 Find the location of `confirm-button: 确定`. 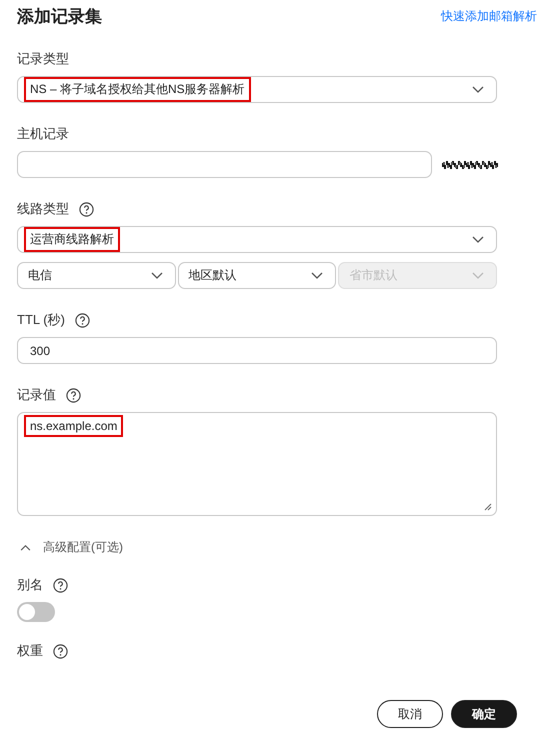

confirm-button: 确定 is located at coordinates (484, 714).